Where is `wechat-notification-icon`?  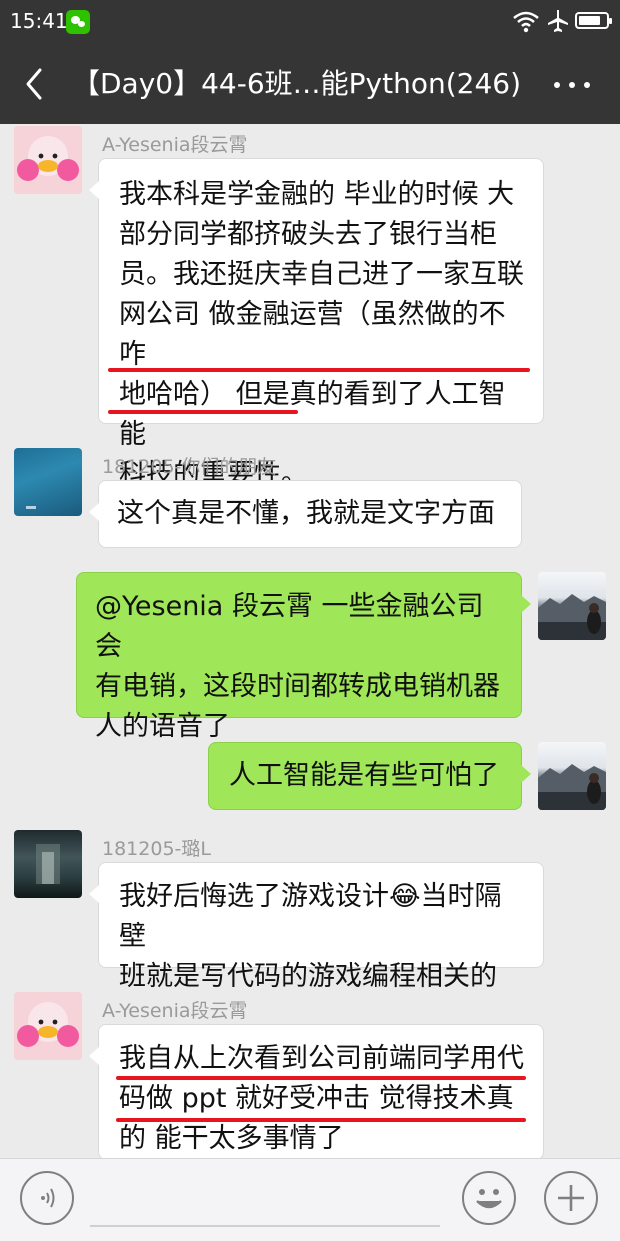 wechat-notification-icon is located at coordinates (78, 22).